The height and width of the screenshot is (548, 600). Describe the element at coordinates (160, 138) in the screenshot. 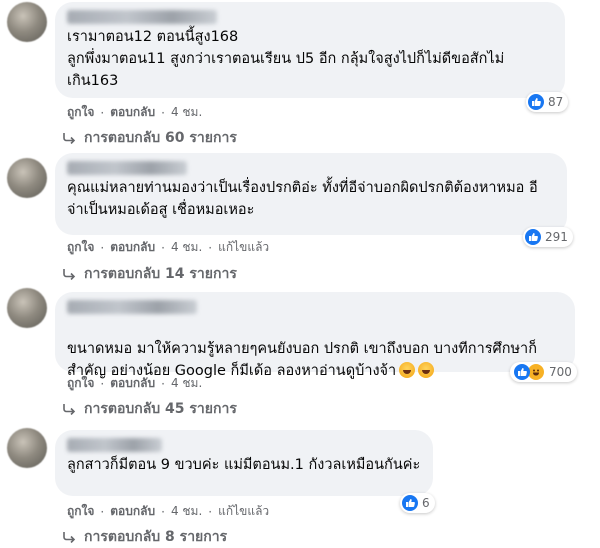

I see `replies-label: การตอบกลับ 60 รายการ` at that location.